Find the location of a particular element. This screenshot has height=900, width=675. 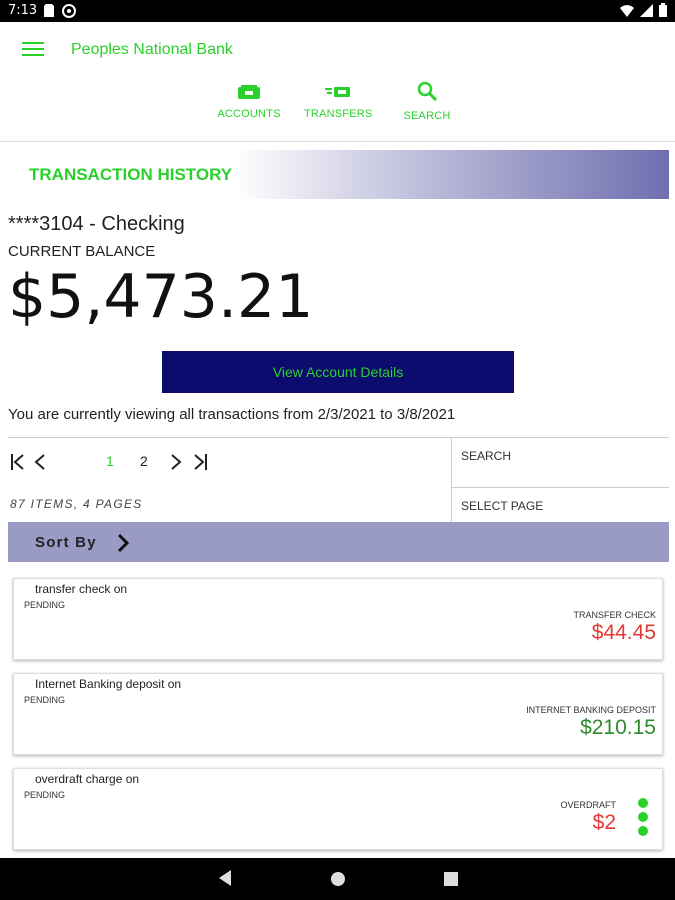

transaction-description: Internet Banking deposit on is located at coordinates (108, 684).